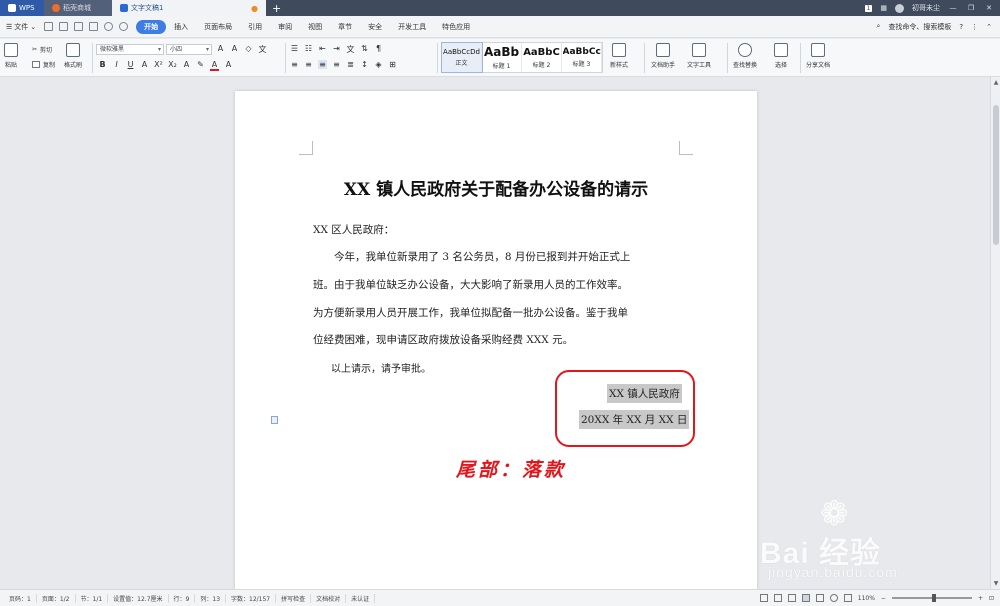 The height and width of the screenshot is (606, 1000). Describe the element at coordinates (138, 598) in the screenshot. I see `status-setting: 设置值：12.7厘米` at that location.